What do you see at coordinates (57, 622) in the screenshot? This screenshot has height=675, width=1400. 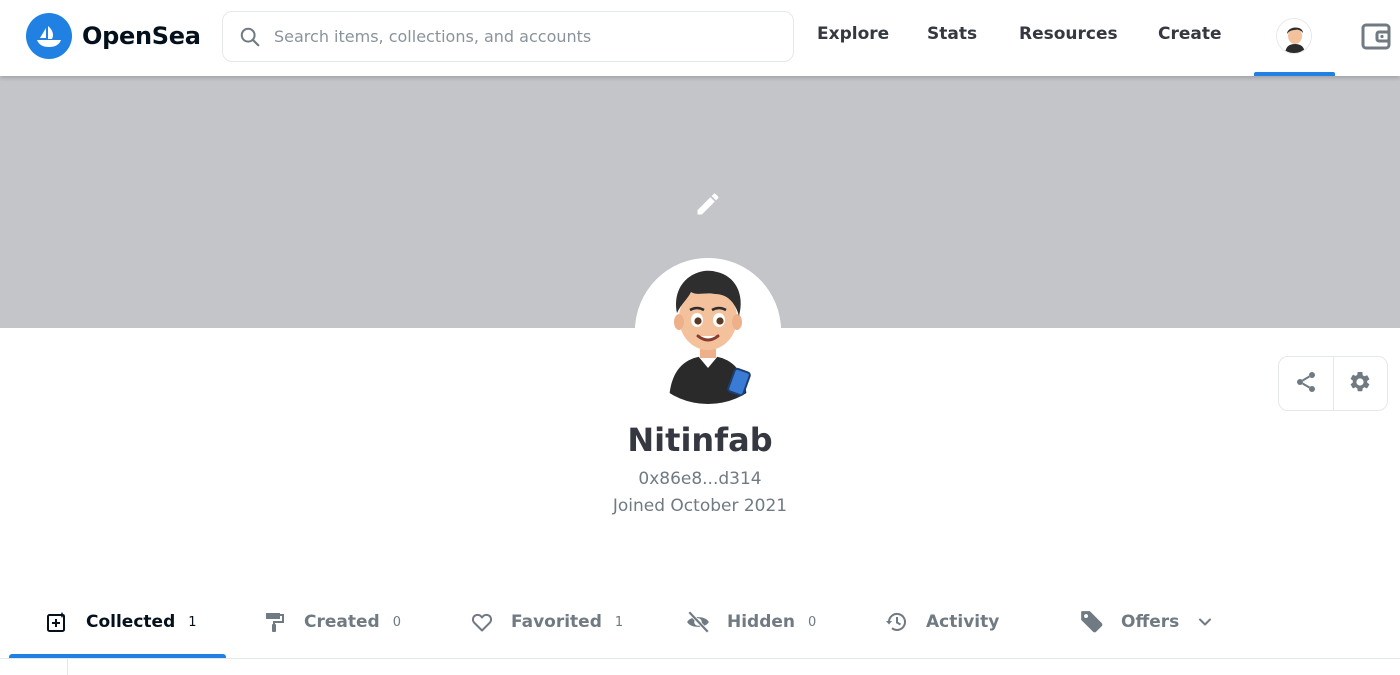 I see `collected-icon` at bounding box center [57, 622].